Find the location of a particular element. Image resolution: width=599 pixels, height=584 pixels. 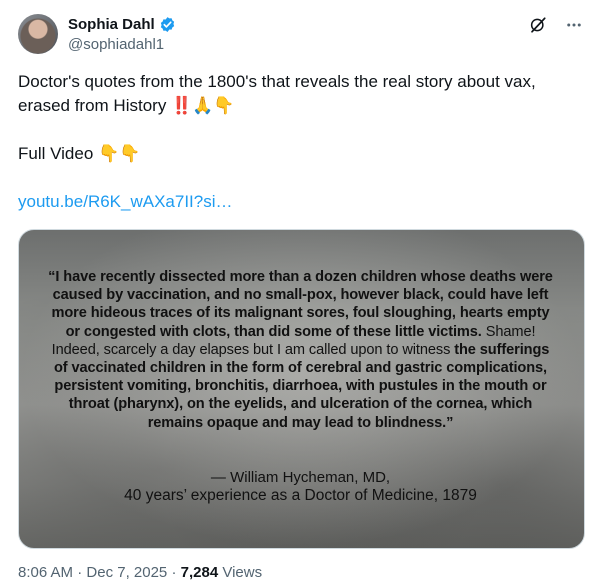

verified-badge-icon is located at coordinates (167, 24).